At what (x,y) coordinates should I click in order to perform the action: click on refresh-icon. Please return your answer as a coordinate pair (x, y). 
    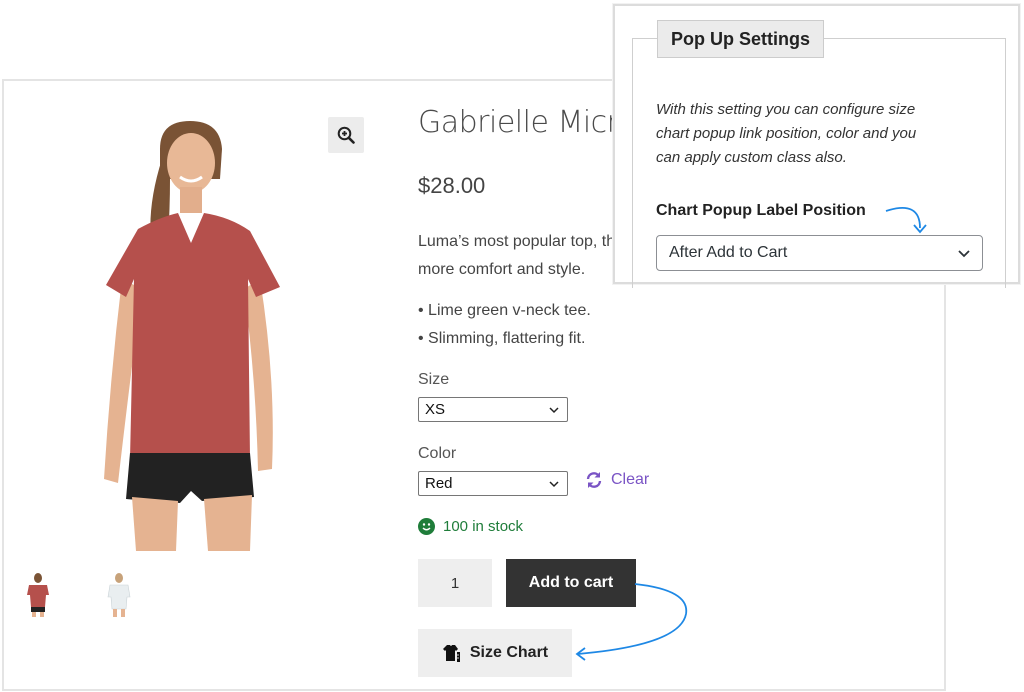
    Looking at the image, I should click on (594, 480).